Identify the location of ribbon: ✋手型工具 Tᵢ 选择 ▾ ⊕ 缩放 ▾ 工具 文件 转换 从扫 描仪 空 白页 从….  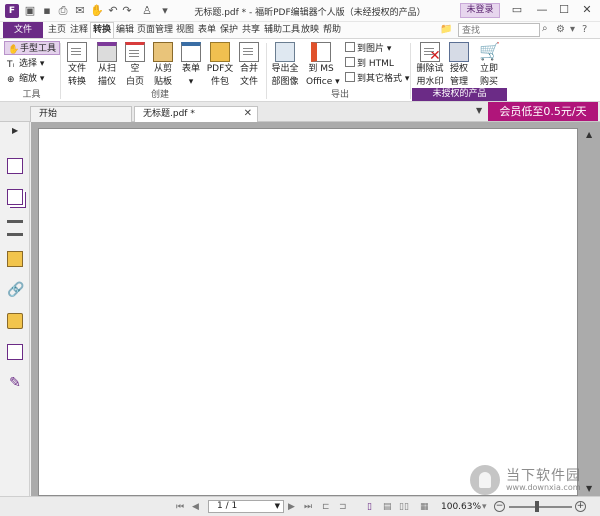
(300, 70).